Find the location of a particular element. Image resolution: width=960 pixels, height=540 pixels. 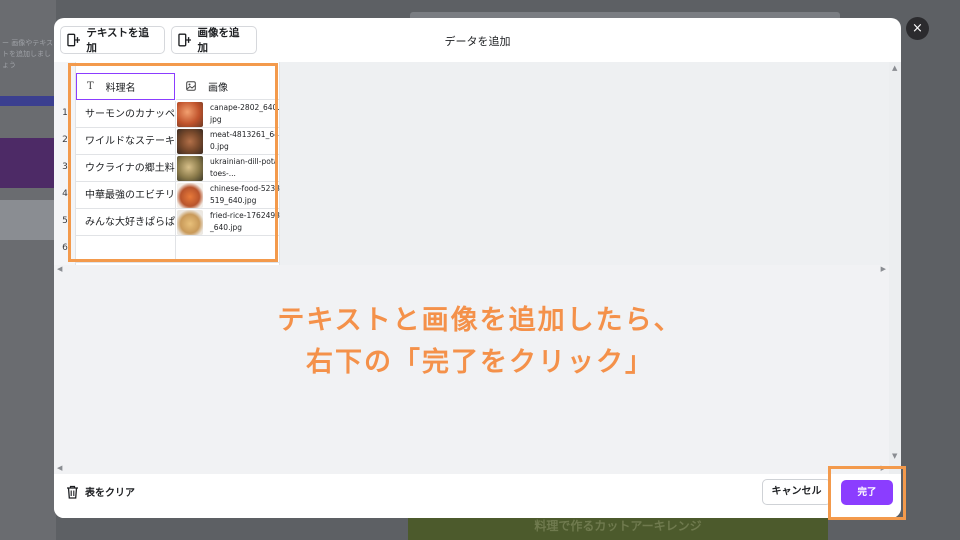

table-highlight-box is located at coordinates (173, 162).